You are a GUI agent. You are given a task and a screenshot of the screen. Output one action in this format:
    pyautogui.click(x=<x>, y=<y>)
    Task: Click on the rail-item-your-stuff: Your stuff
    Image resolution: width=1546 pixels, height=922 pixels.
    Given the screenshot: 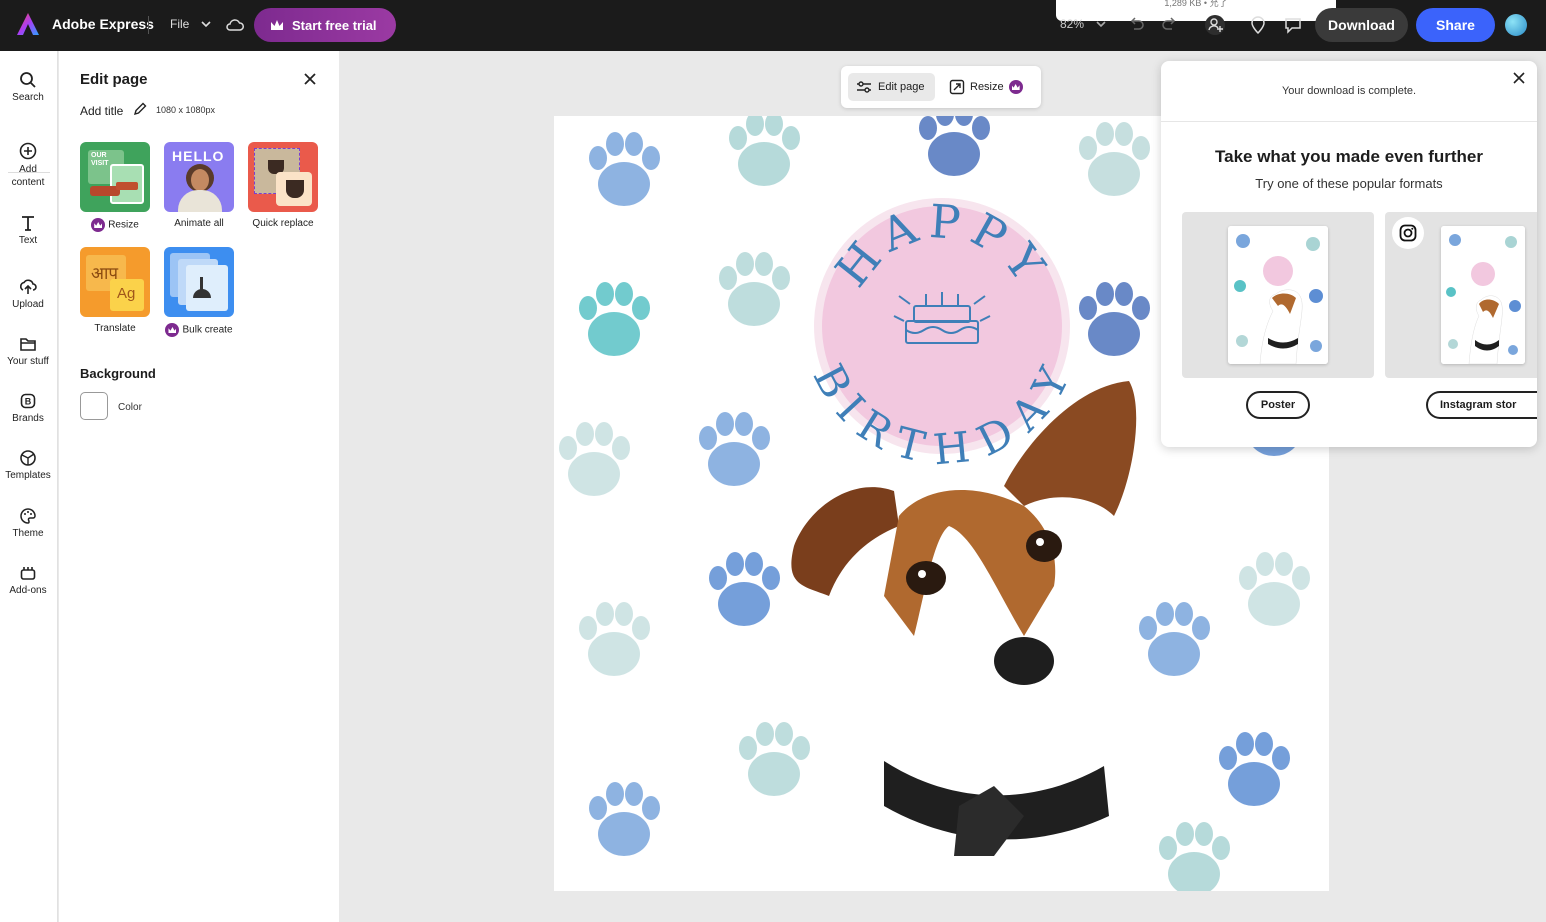 What is the action you would take?
    pyautogui.click(x=28, y=351)
    